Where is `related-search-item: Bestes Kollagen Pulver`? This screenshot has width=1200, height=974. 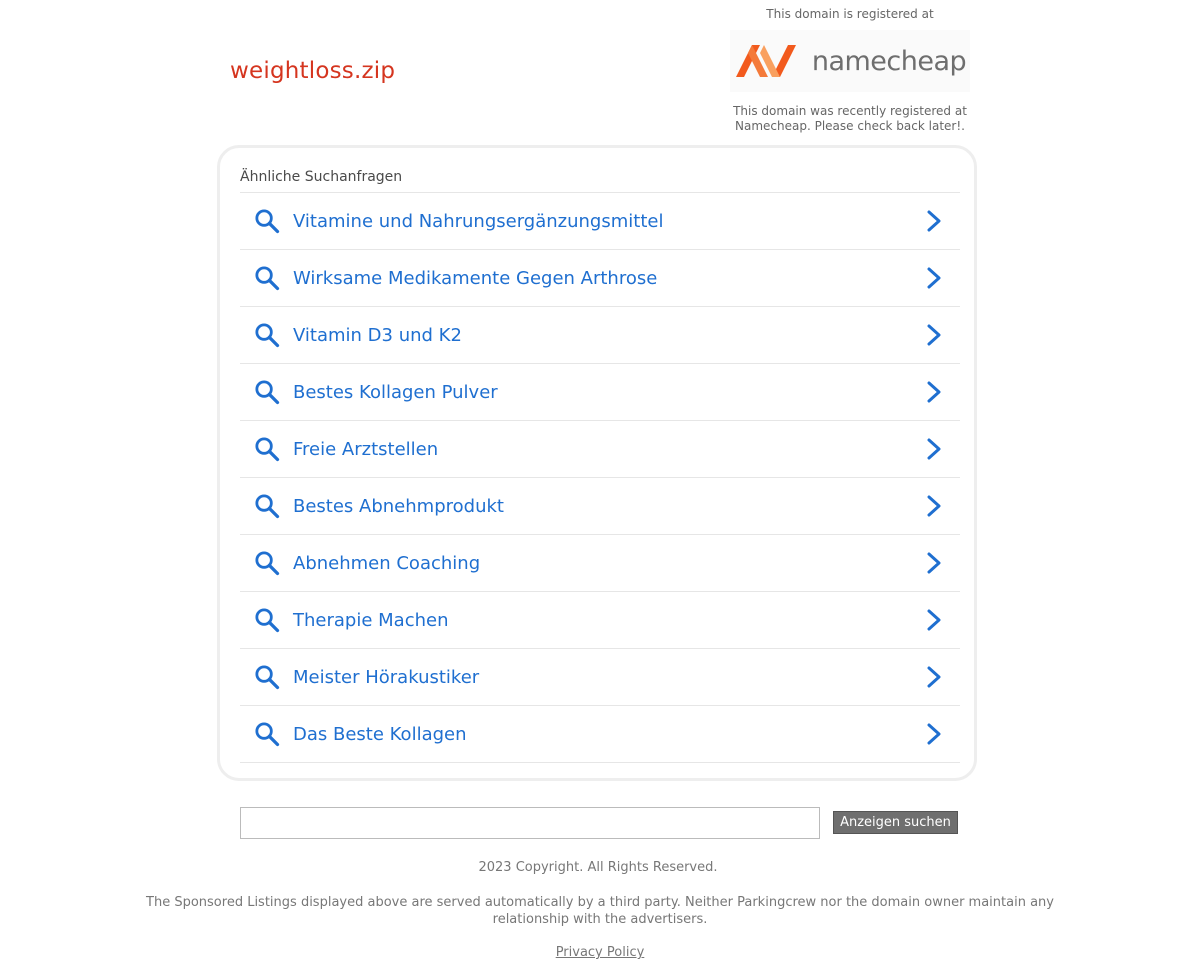
related-search-item: Bestes Kollagen Pulver is located at coordinates (600, 392).